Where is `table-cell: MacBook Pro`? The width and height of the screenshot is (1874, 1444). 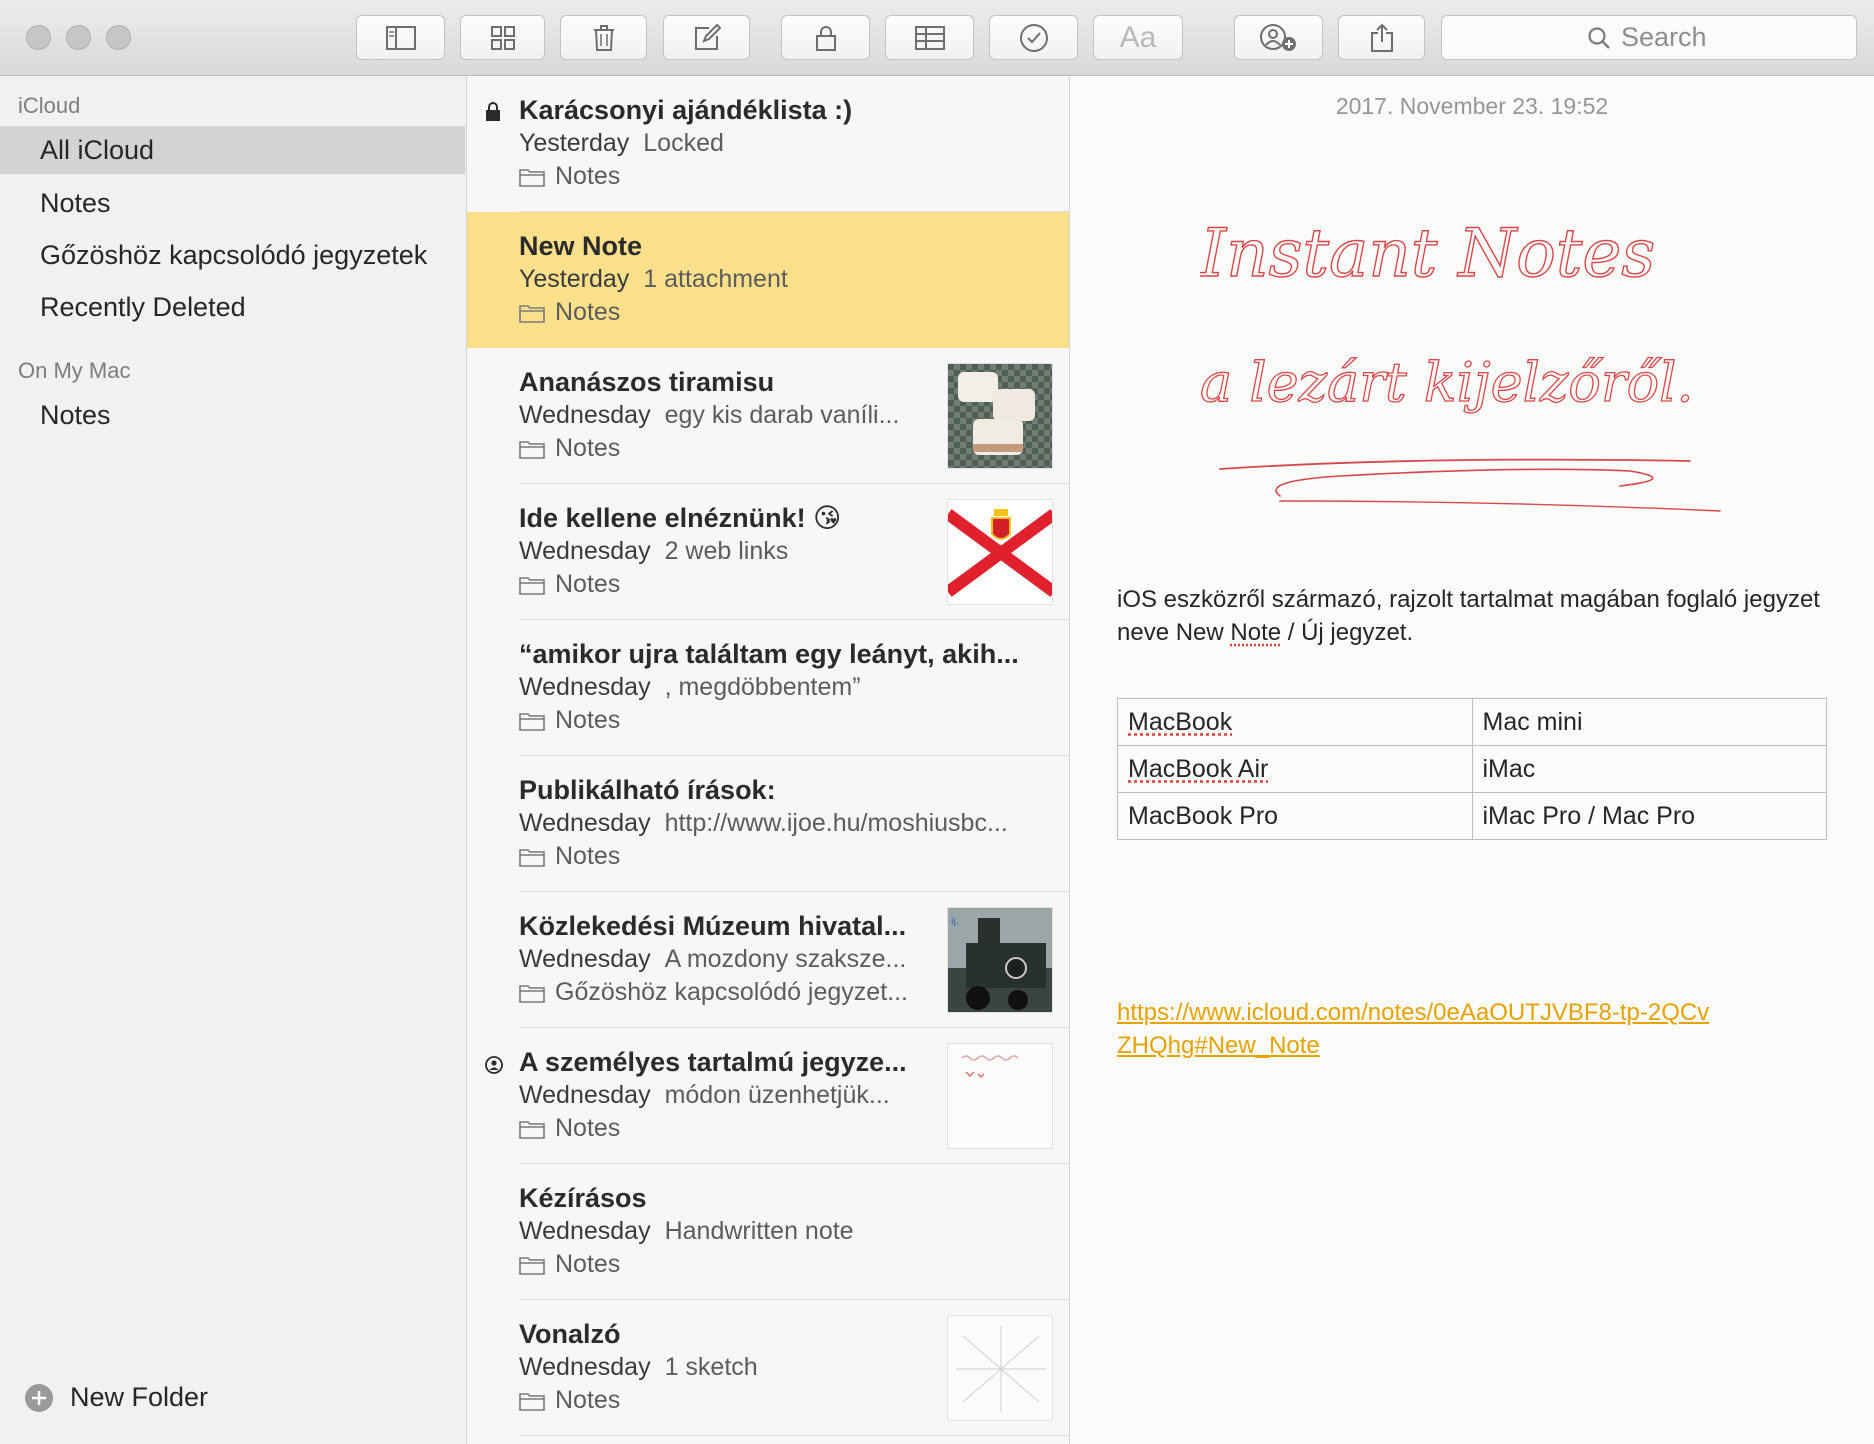
table-cell: MacBook Pro is located at coordinates (1295, 816).